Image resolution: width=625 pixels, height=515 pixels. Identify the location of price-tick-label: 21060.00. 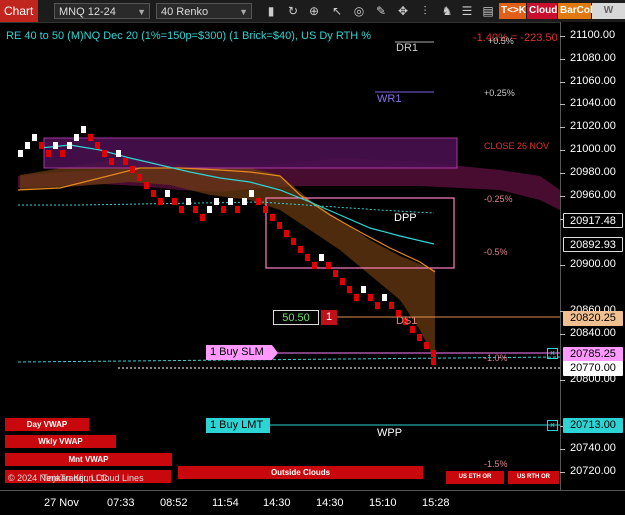
(593, 81).